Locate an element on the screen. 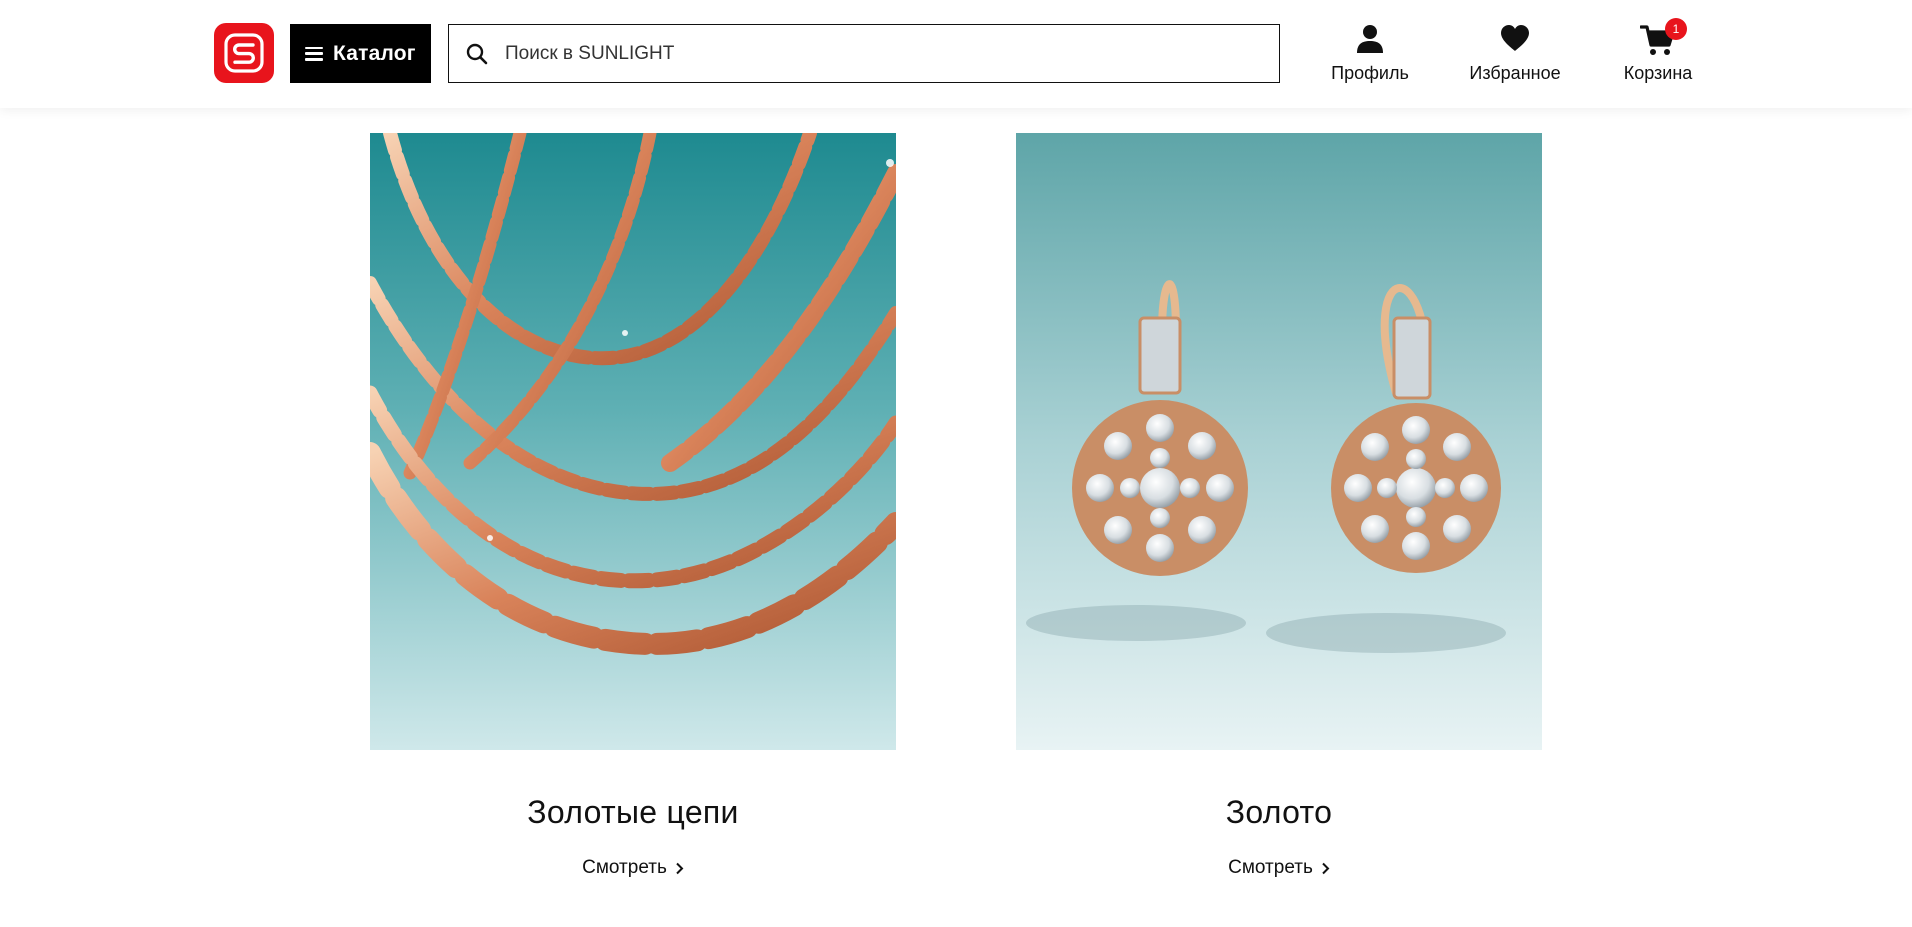  card-title: Золото is located at coordinates (1279, 812).